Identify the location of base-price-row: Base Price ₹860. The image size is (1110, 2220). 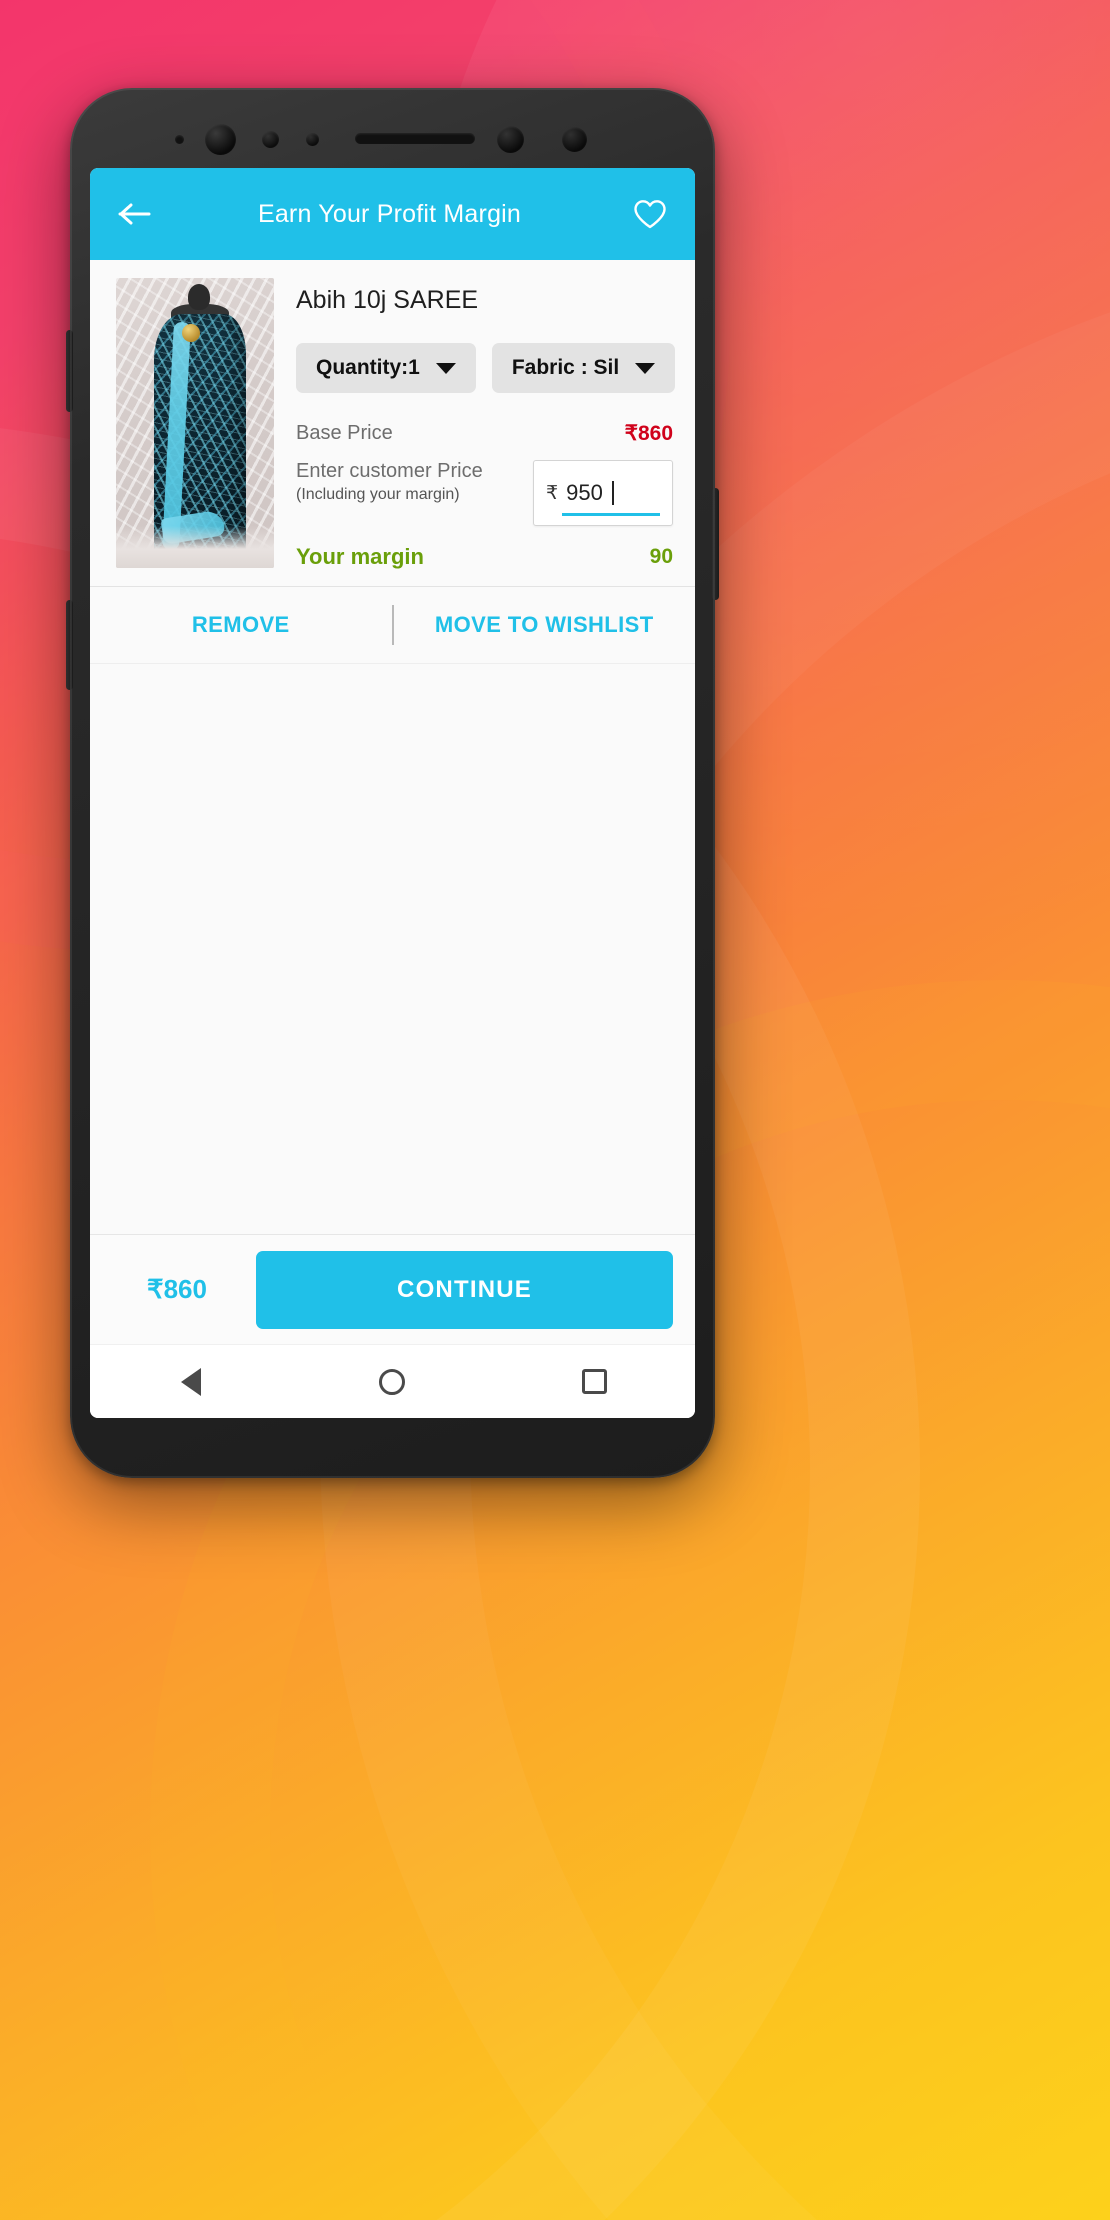
(484, 433).